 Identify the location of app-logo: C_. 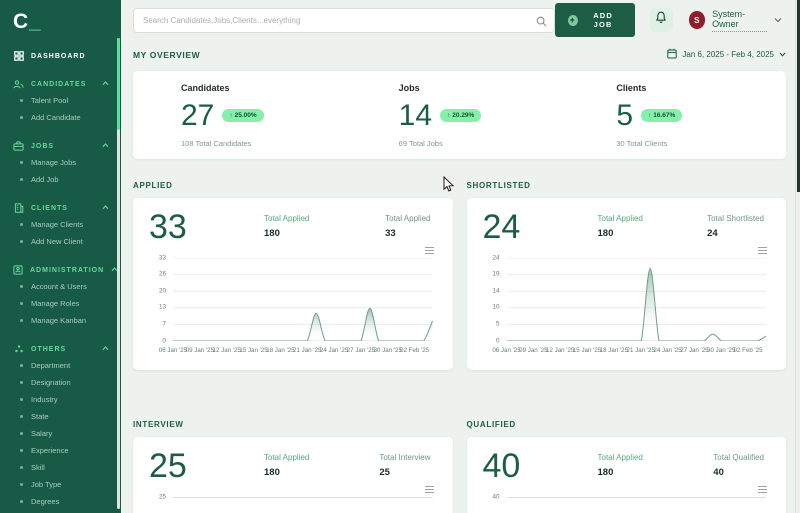
(67, 22).